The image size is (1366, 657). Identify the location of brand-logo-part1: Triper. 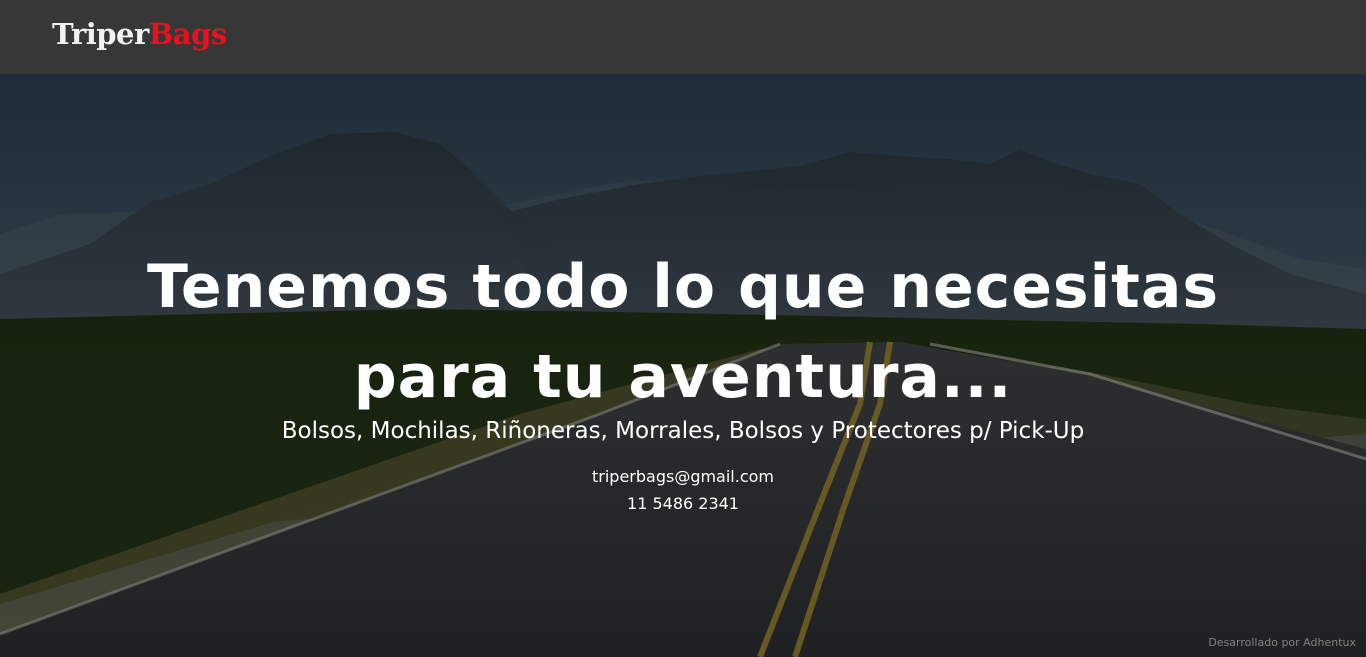
(100, 34).